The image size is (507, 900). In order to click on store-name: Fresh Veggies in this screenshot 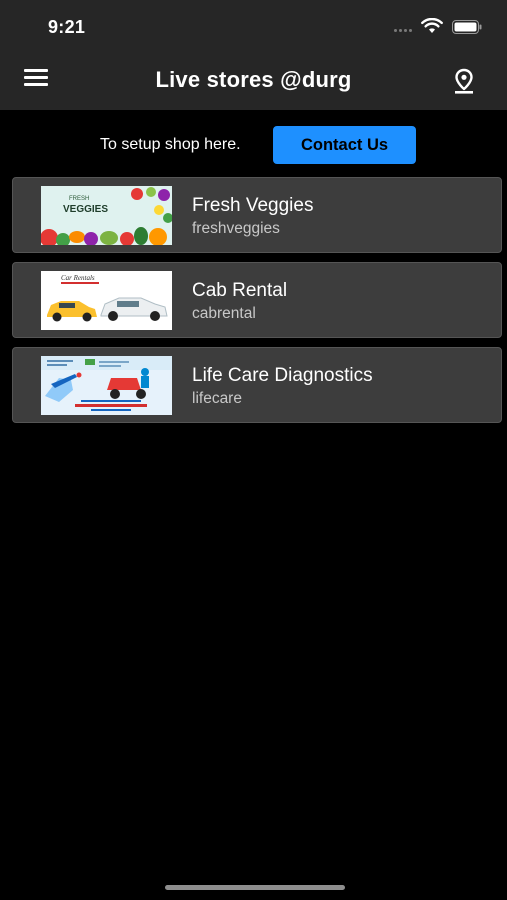, I will do `click(253, 205)`.